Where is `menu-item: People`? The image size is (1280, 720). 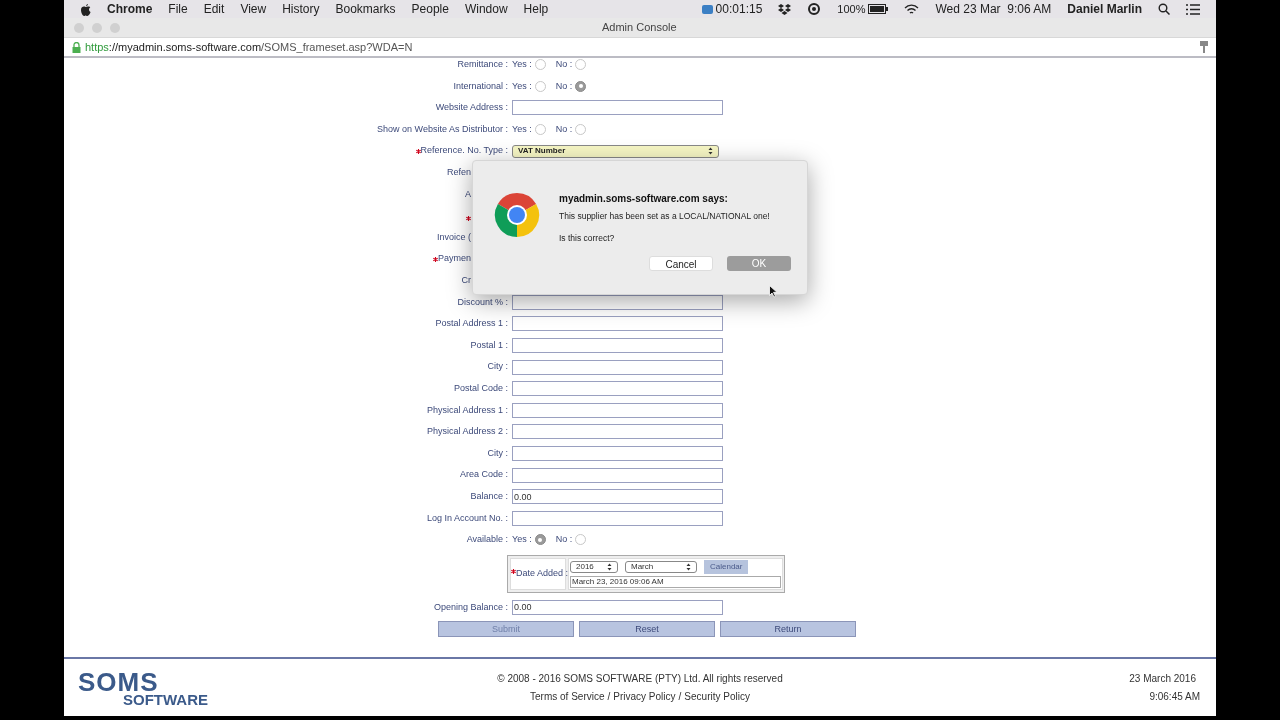
menu-item: People is located at coordinates (430, 9).